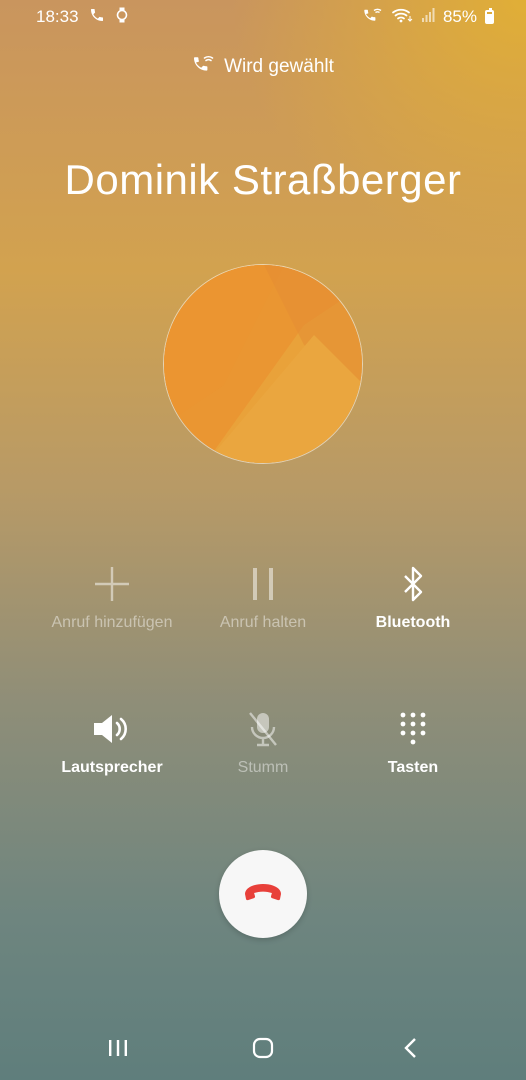  What do you see at coordinates (279, 66) in the screenshot?
I see `call-status-text: Wird gewählt` at bounding box center [279, 66].